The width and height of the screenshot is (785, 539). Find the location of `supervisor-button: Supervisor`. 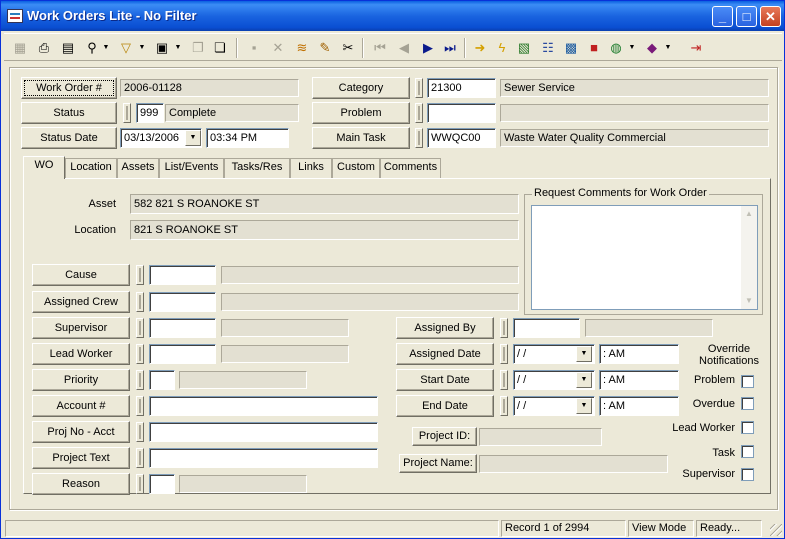

supervisor-button: Supervisor is located at coordinates (81, 328).